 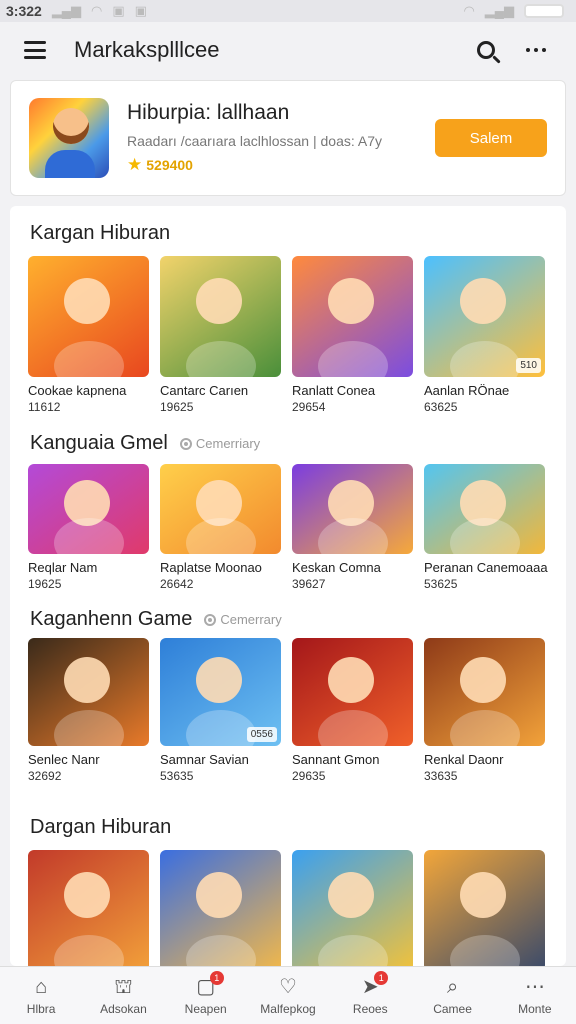 I want to click on section-tag: Cemerriary, so click(x=220, y=443).